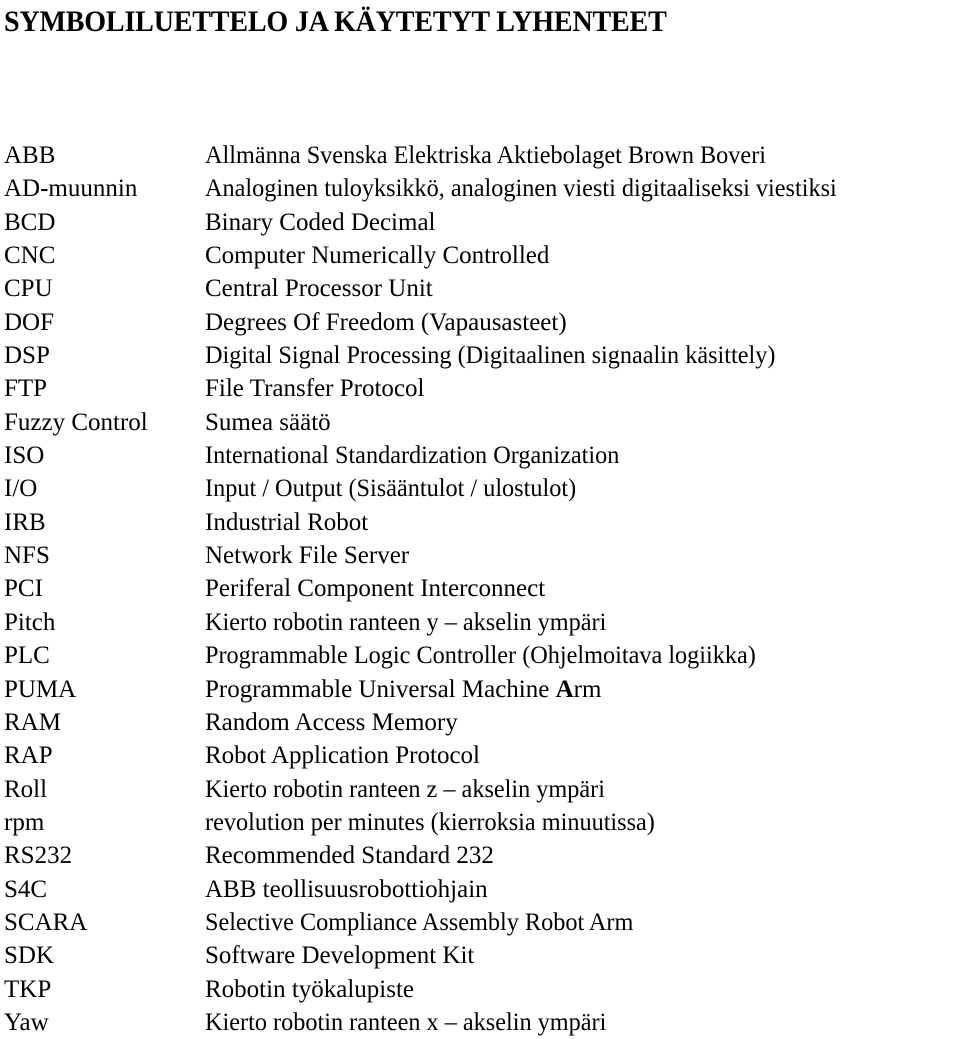 The width and height of the screenshot is (960, 1039). I want to click on abbreviation-term: Yaw, so click(26, 1022).